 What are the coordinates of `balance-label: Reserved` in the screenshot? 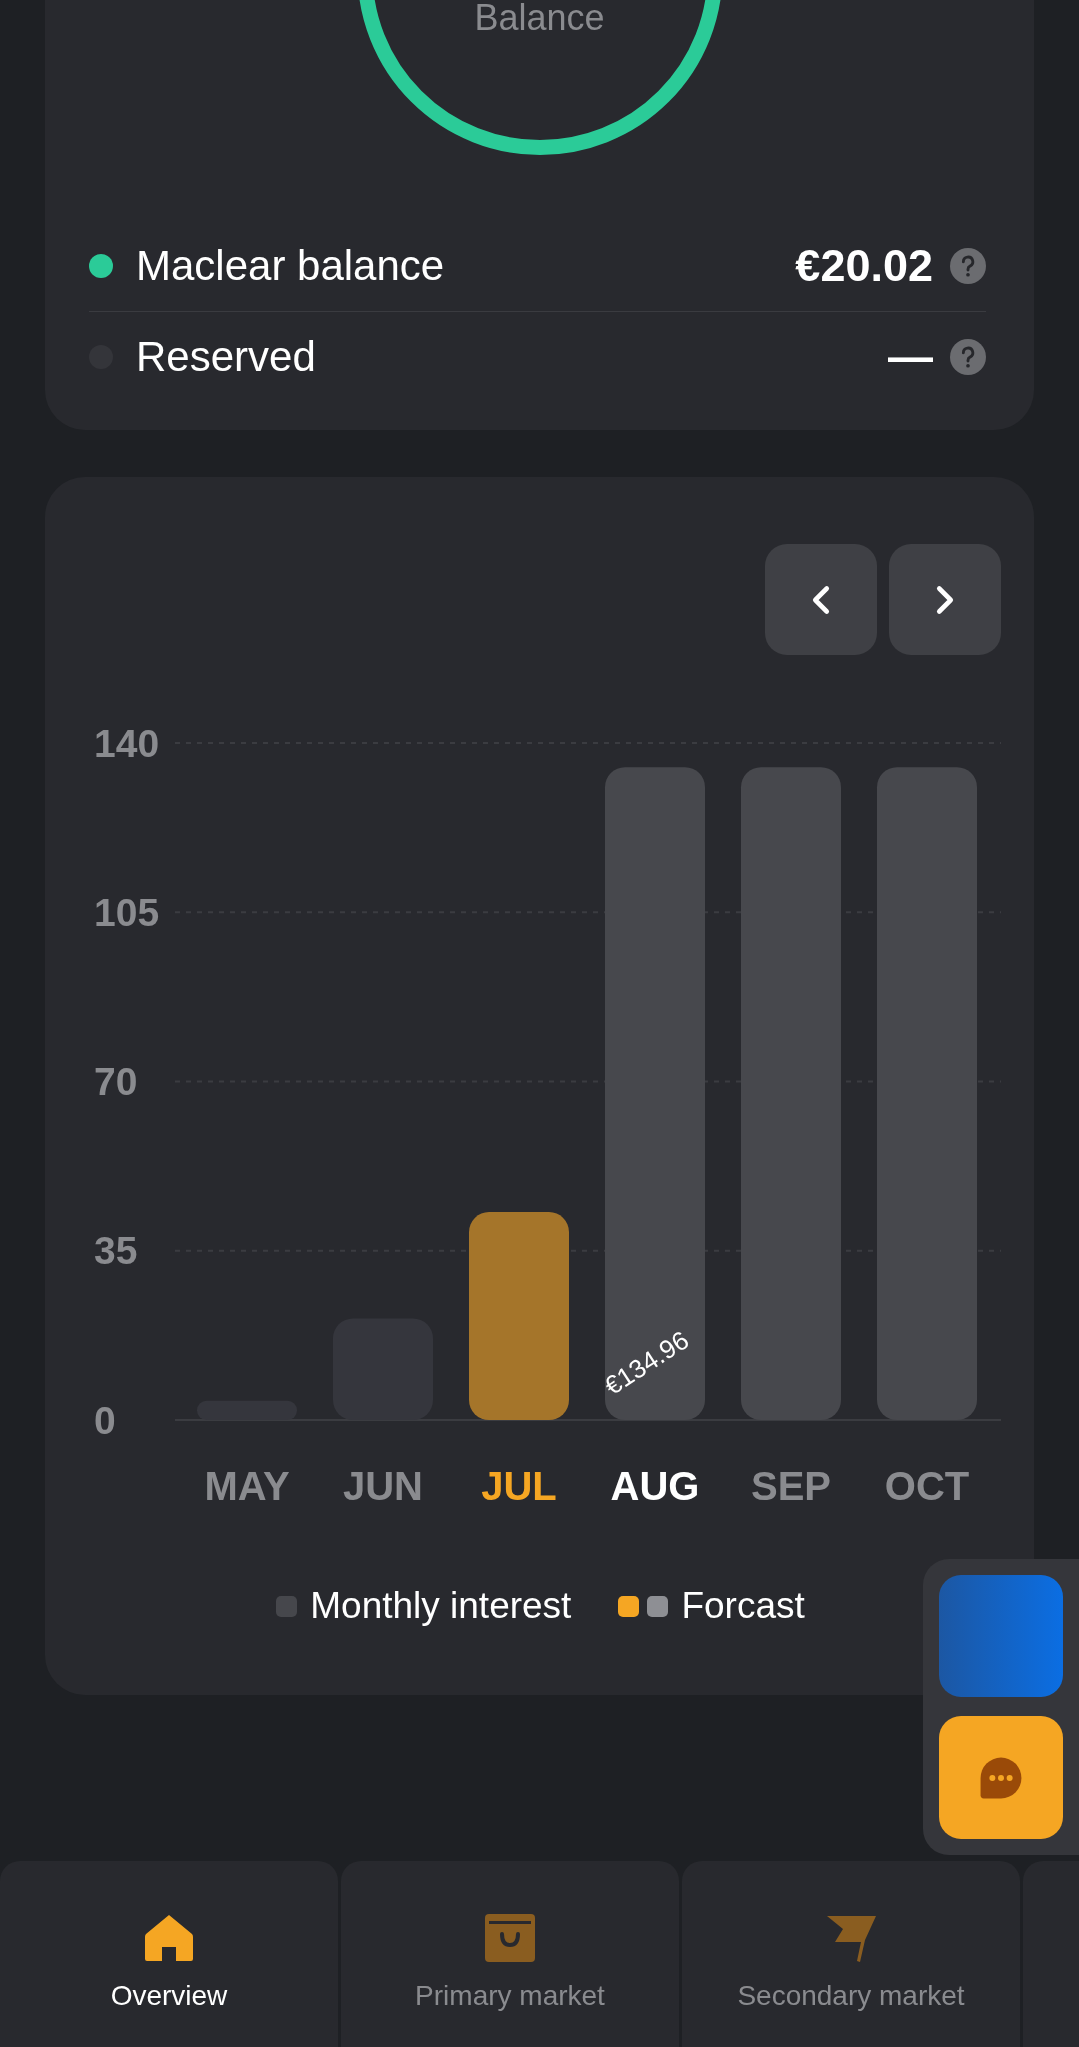 It's located at (226, 357).